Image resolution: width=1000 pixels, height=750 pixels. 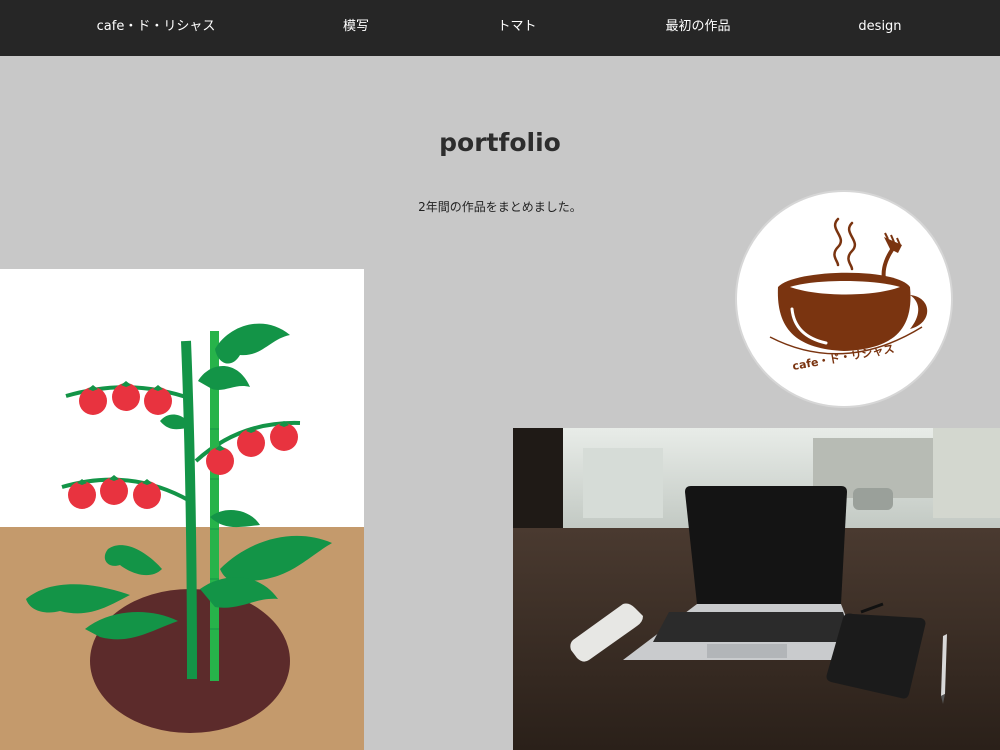 I want to click on top-navbar: cafe・ド・リシャス 模写 トマト 最初の作品 design, so click(x=500, y=28).